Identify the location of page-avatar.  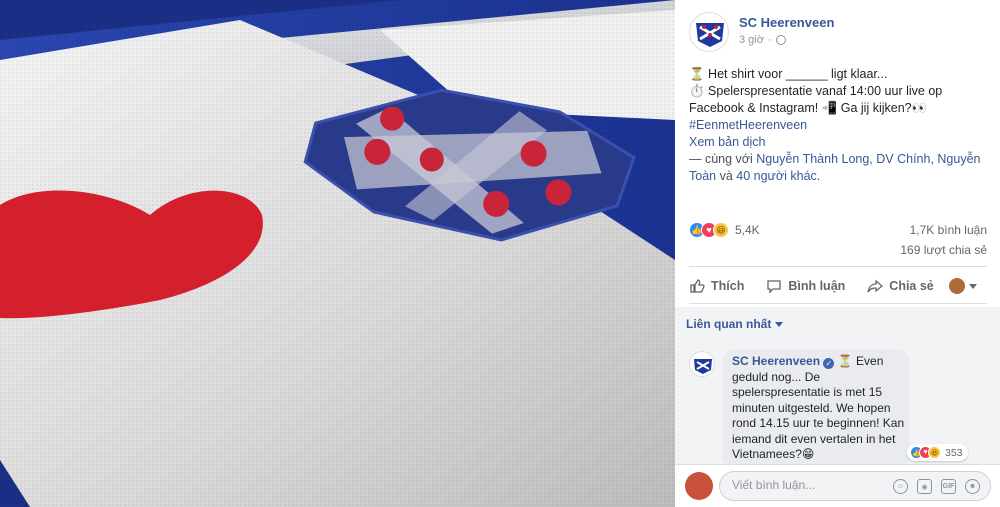
(709, 32).